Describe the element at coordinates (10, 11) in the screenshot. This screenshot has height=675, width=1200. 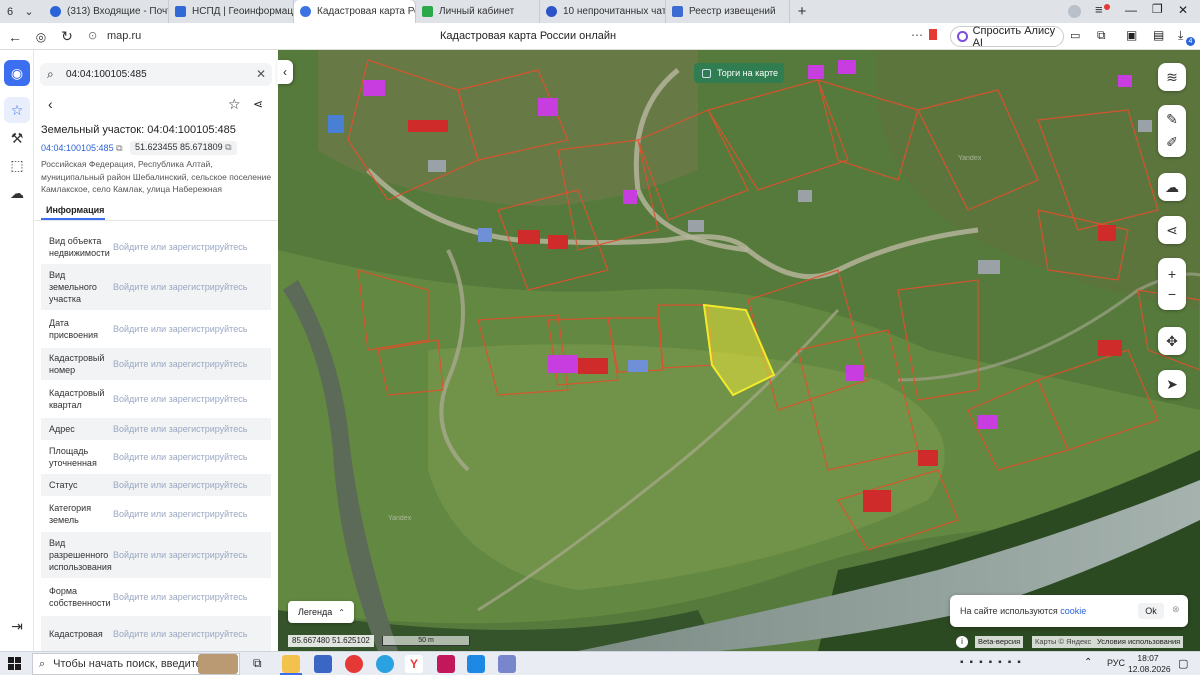
I see `tab-counter: 6` at that location.